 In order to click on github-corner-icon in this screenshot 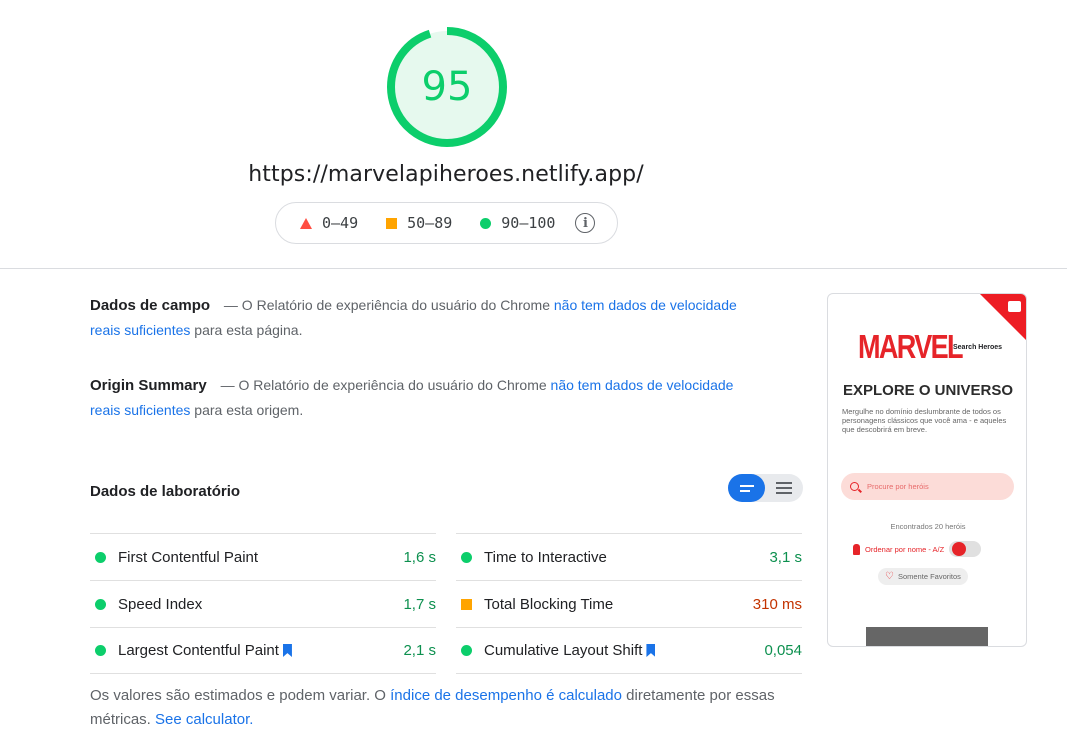, I will do `click(1014, 306)`.